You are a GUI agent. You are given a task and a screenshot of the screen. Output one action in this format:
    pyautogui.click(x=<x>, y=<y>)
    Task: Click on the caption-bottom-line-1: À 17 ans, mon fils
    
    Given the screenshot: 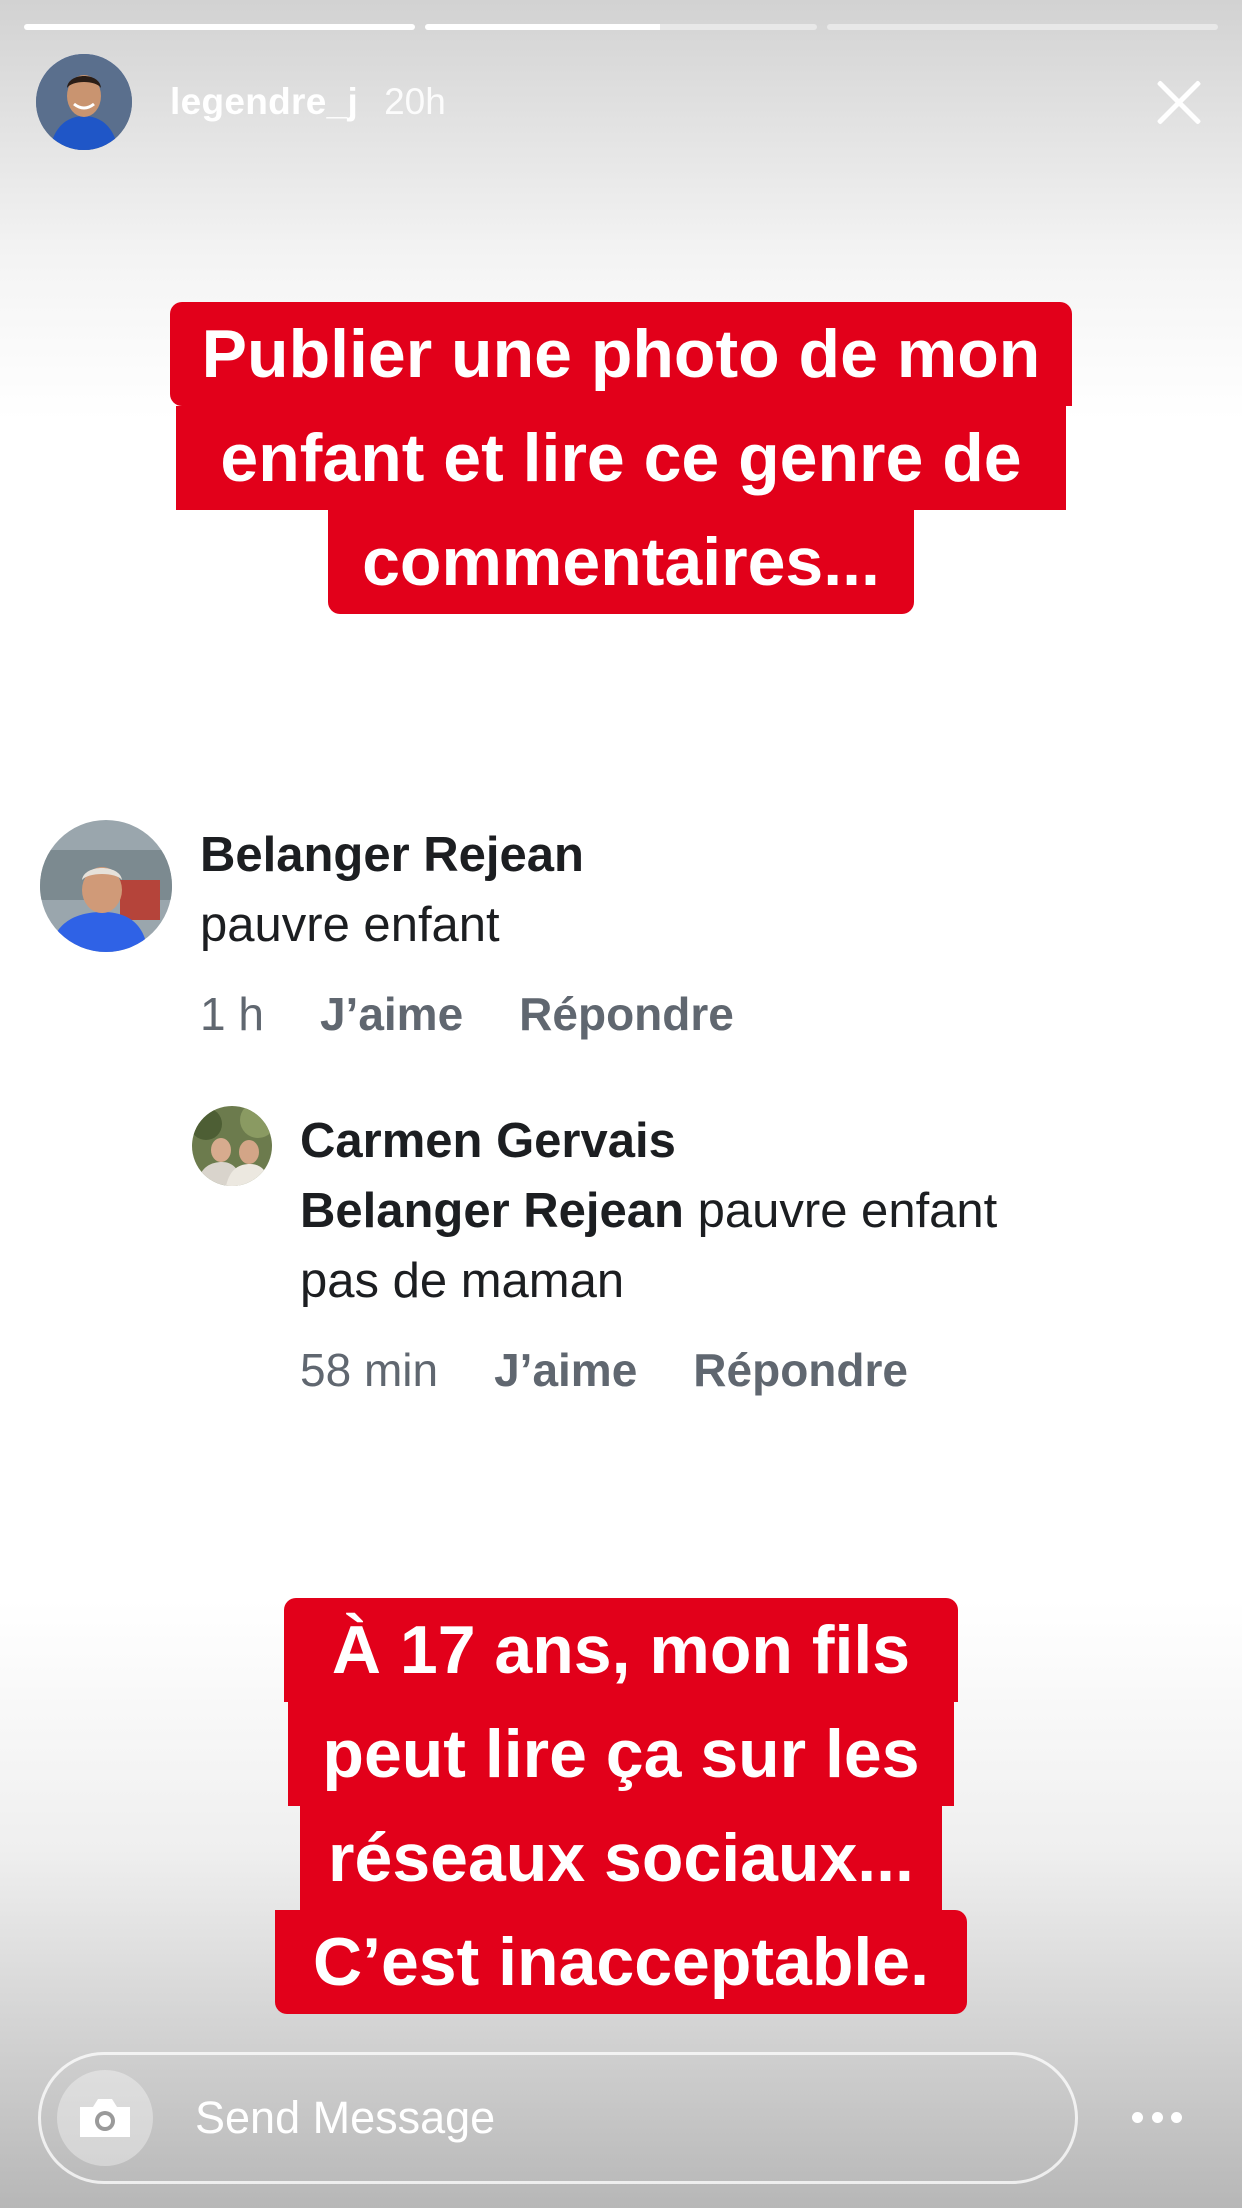 What is the action you would take?
    pyautogui.click(x=621, y=1650)
    